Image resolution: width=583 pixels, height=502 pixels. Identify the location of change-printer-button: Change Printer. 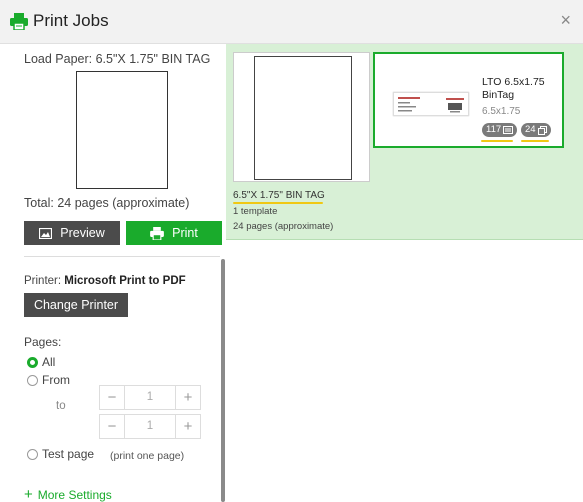
(76, 305).